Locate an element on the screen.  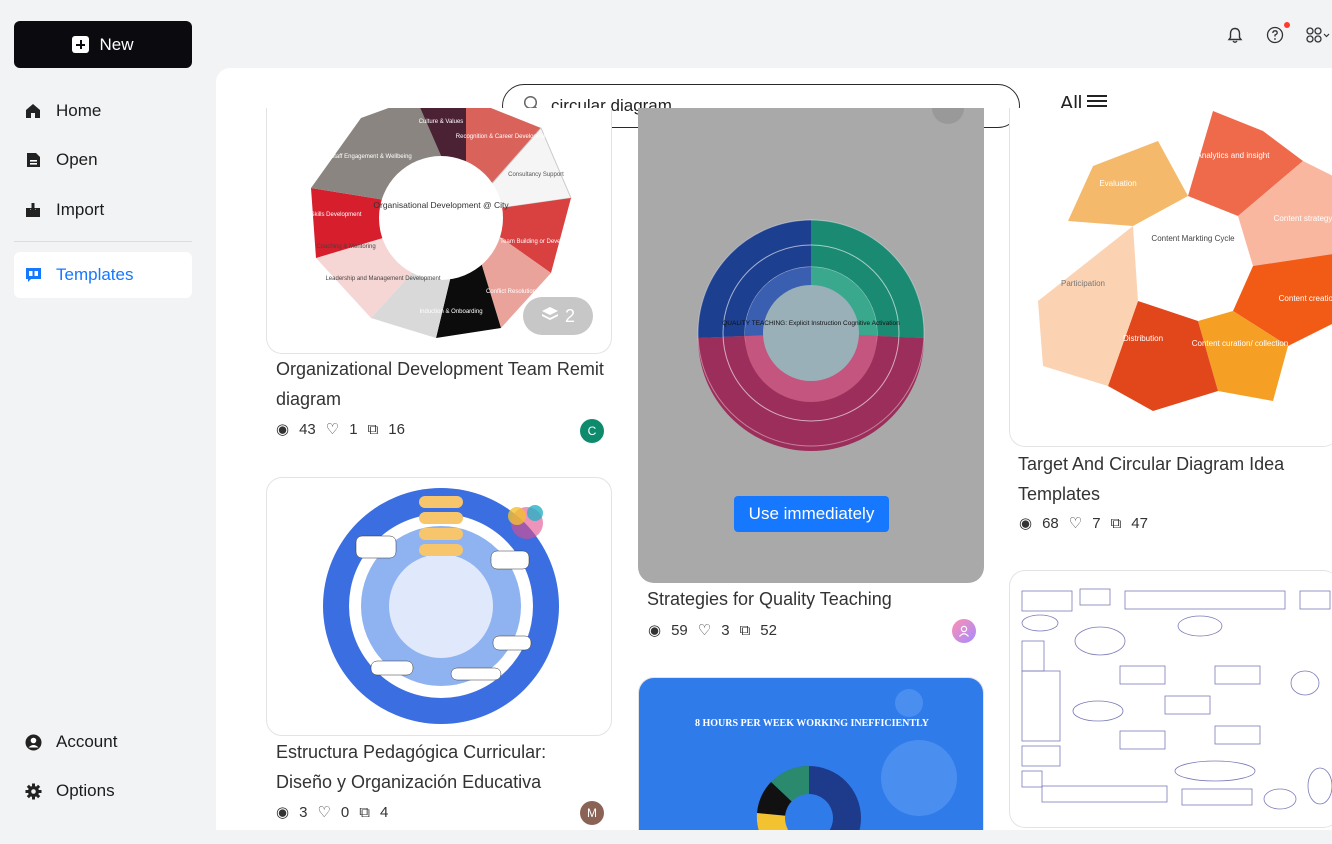
template-card-thumbnail: 8 HOURS PER WEEK WORKING INEFFICIENTLY is located at coordinates (811, 753).